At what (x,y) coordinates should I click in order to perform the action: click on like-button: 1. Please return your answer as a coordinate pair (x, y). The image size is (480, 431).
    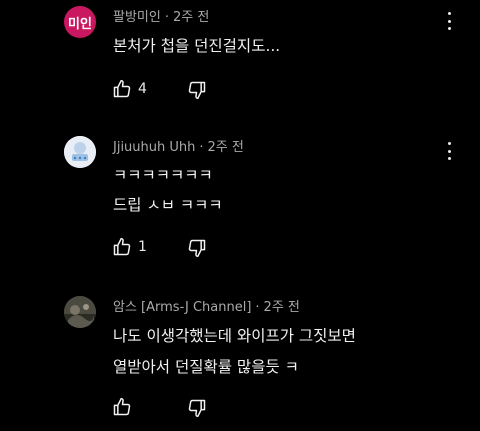
    Looking at the image, I should click on (129, 247).